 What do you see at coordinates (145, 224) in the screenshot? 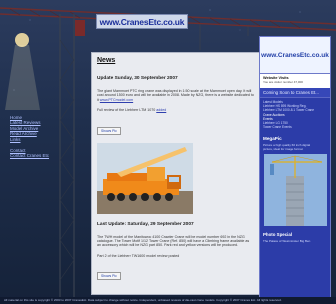
I see `update-title-2: Last Update: Saturday, 29 September 2007` at bounding box center [145, 224].